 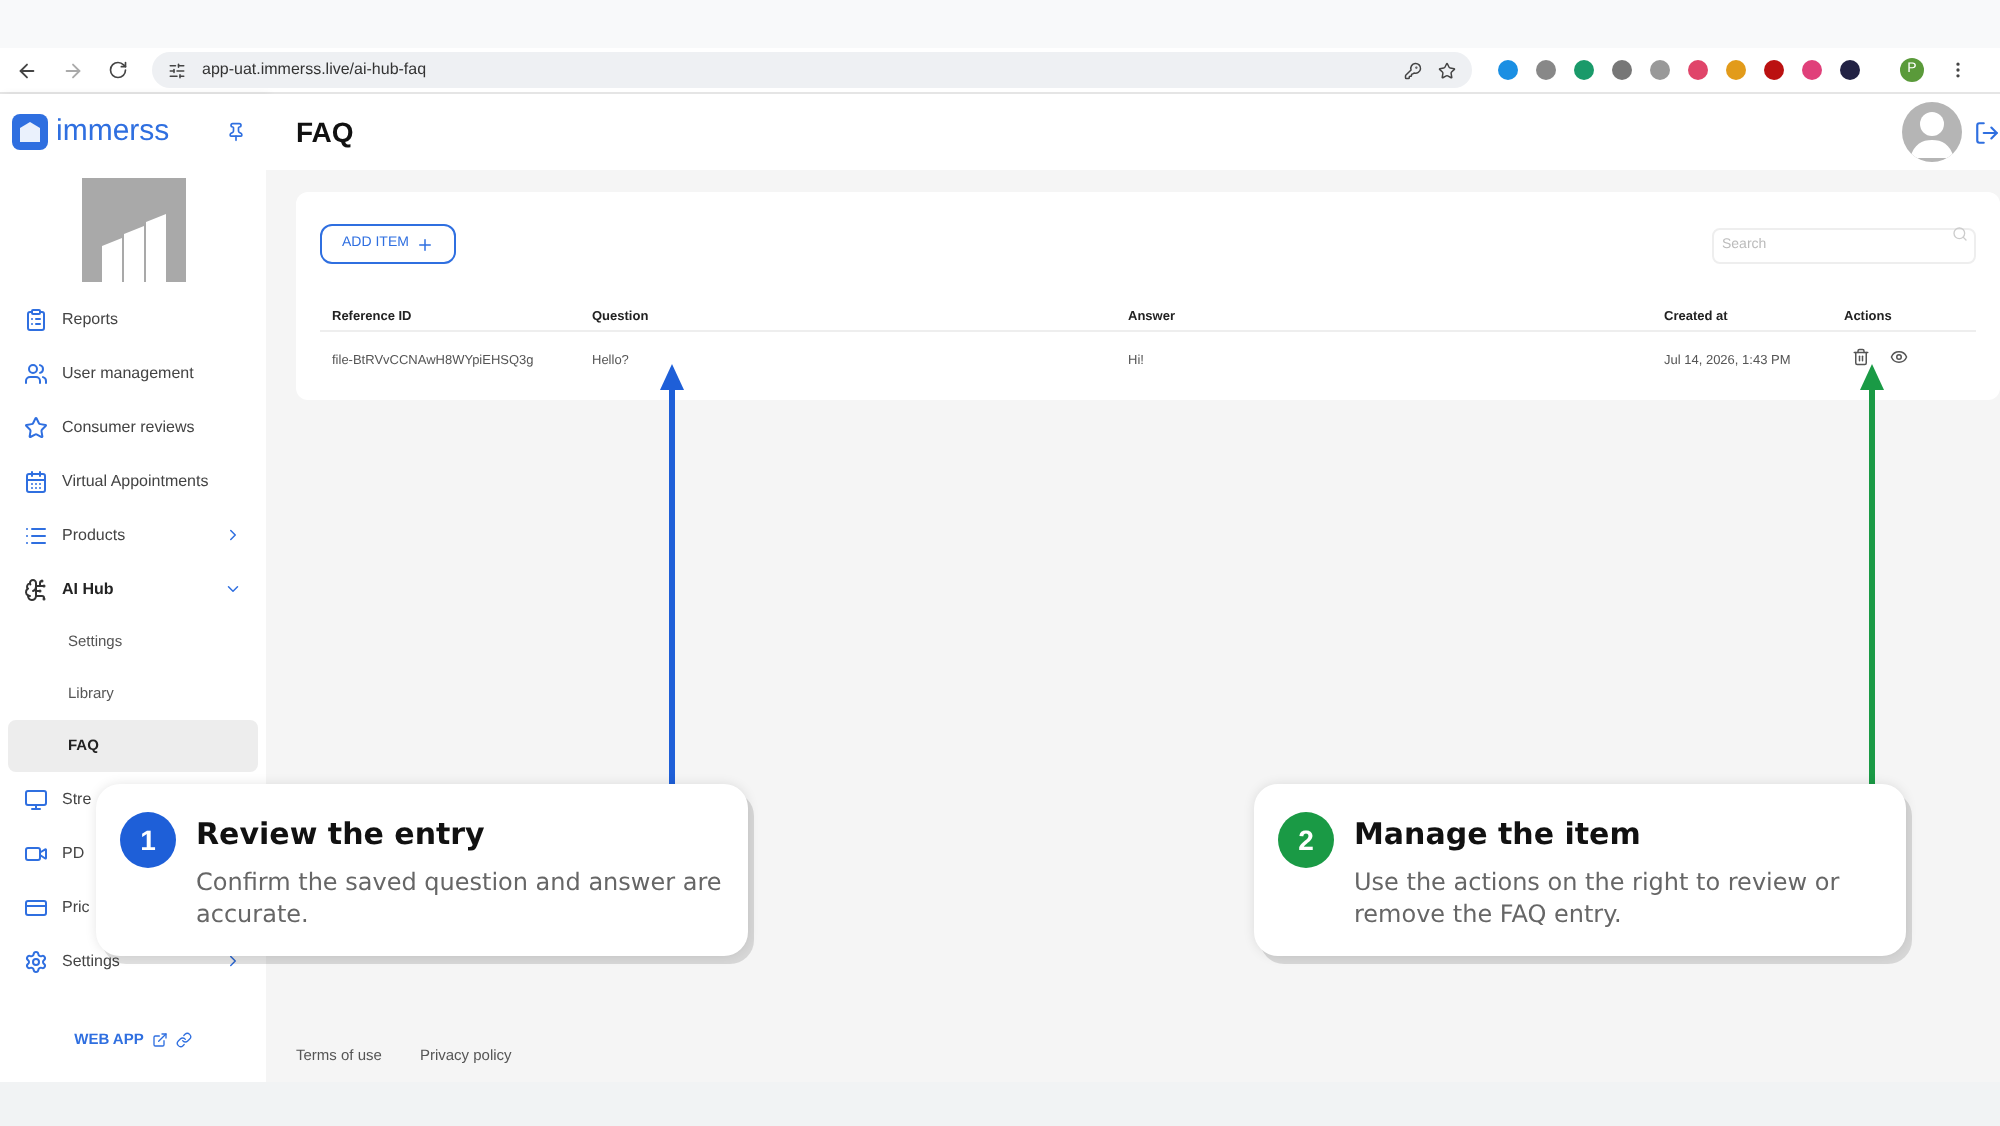 I want to click on callout-title: Manage the item, so click(x=1498, y=835).